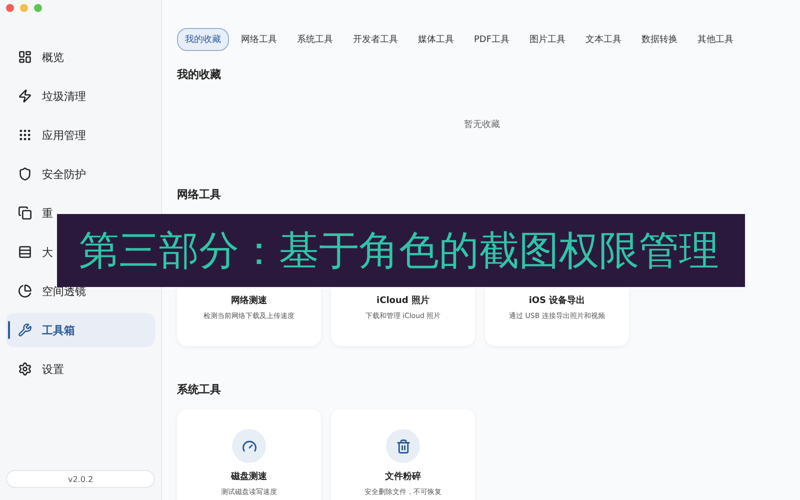 The height and width of the screenshot is (500, 800). Describe the element at coordinates (9, 330) in the screenshot. I see `active-indicator` at that location.